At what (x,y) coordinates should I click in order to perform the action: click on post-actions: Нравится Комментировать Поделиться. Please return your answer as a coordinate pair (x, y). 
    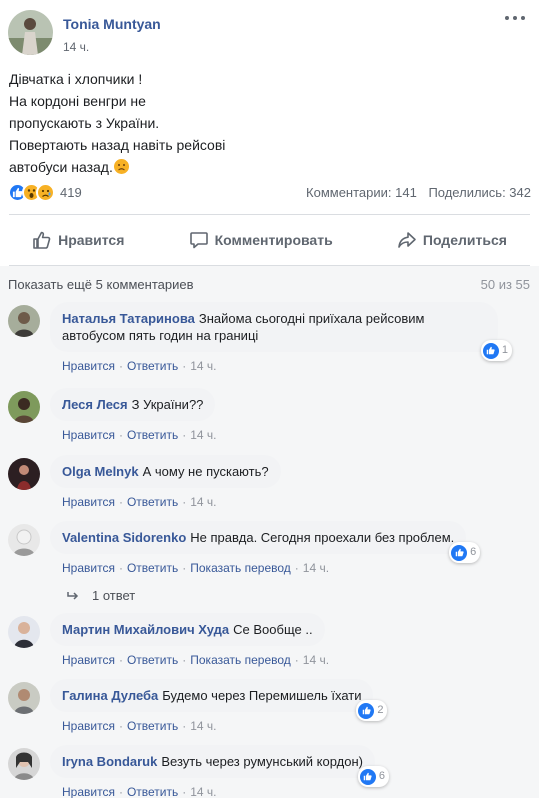
    Looking at the image, I should click on (269, 240).